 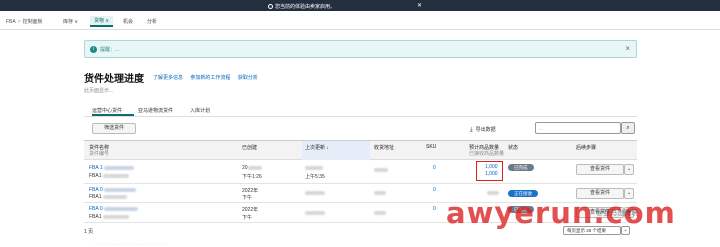 I want to click on highlight-box, so click(x=489, y=171).